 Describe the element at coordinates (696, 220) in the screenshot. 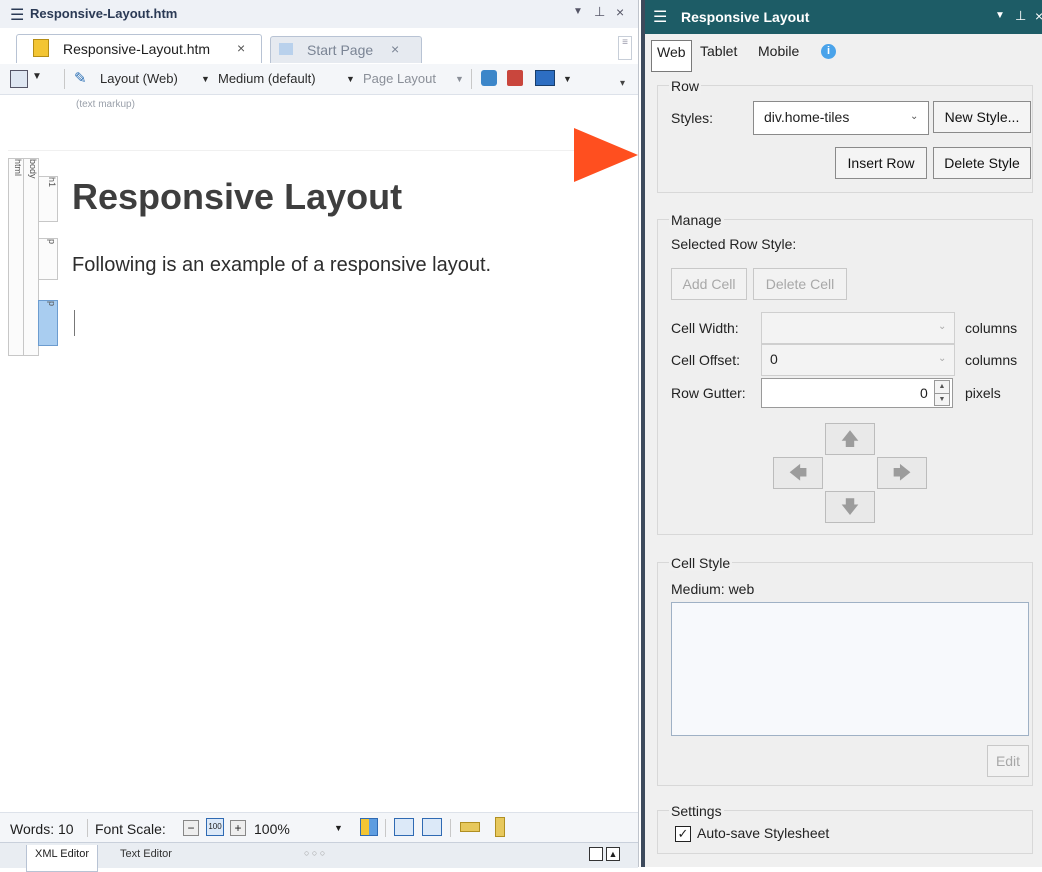

I see `manage-group-label: Manage` at that location.